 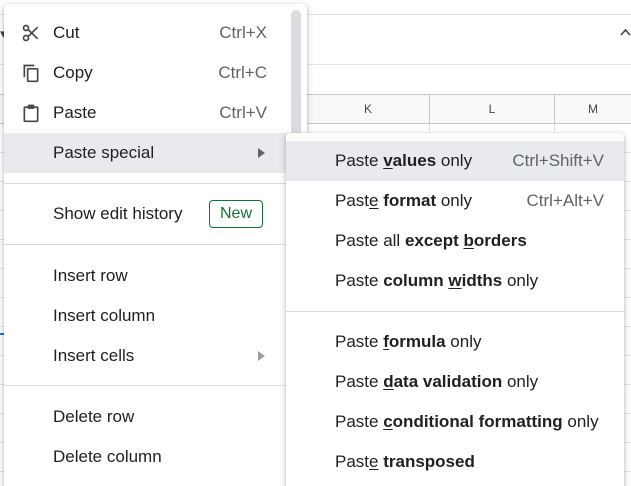 I want to click on menu-item-paste-format-only: Paste format only Ctrl+Alt+V, so click(x=455, y=201).